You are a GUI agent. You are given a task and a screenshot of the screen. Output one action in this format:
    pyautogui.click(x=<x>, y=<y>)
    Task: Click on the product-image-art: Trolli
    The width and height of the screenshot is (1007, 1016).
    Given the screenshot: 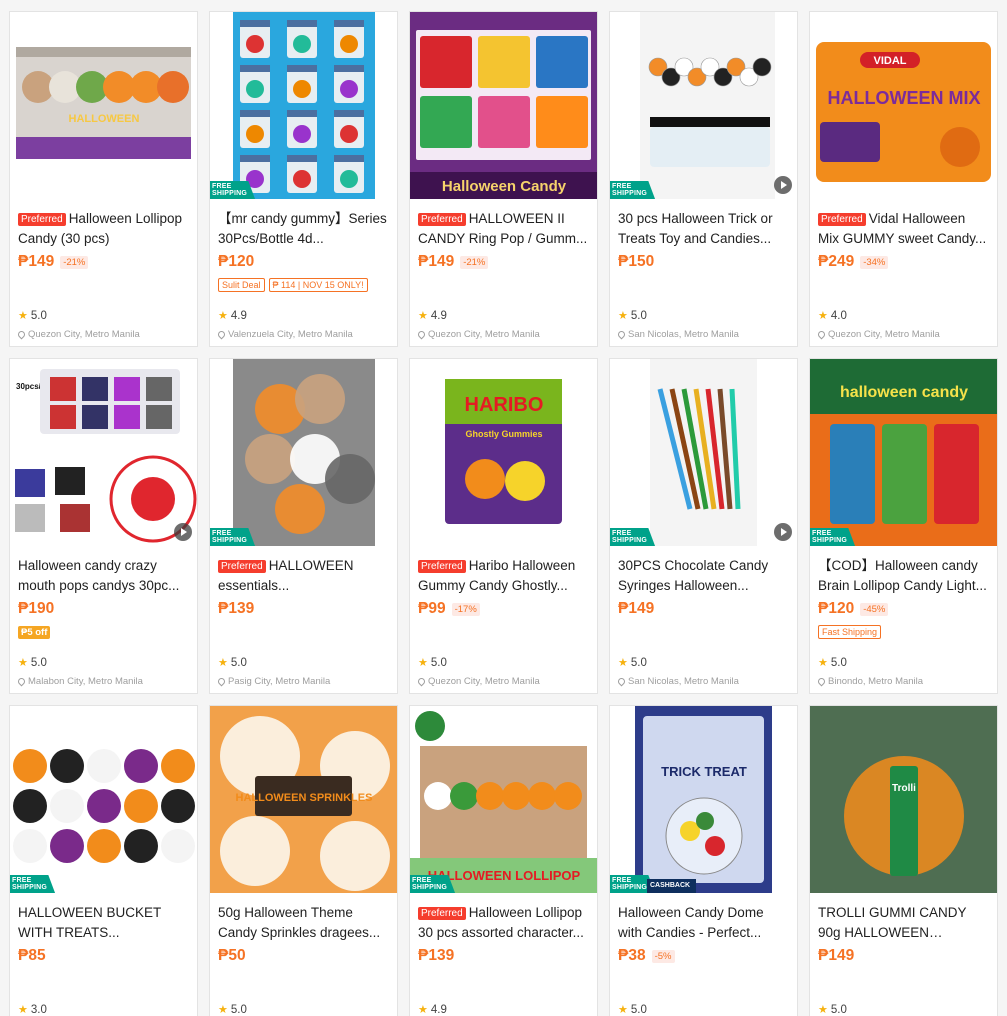 What is the action you would take?
    pyautogui.click(x=903, y=799)
    